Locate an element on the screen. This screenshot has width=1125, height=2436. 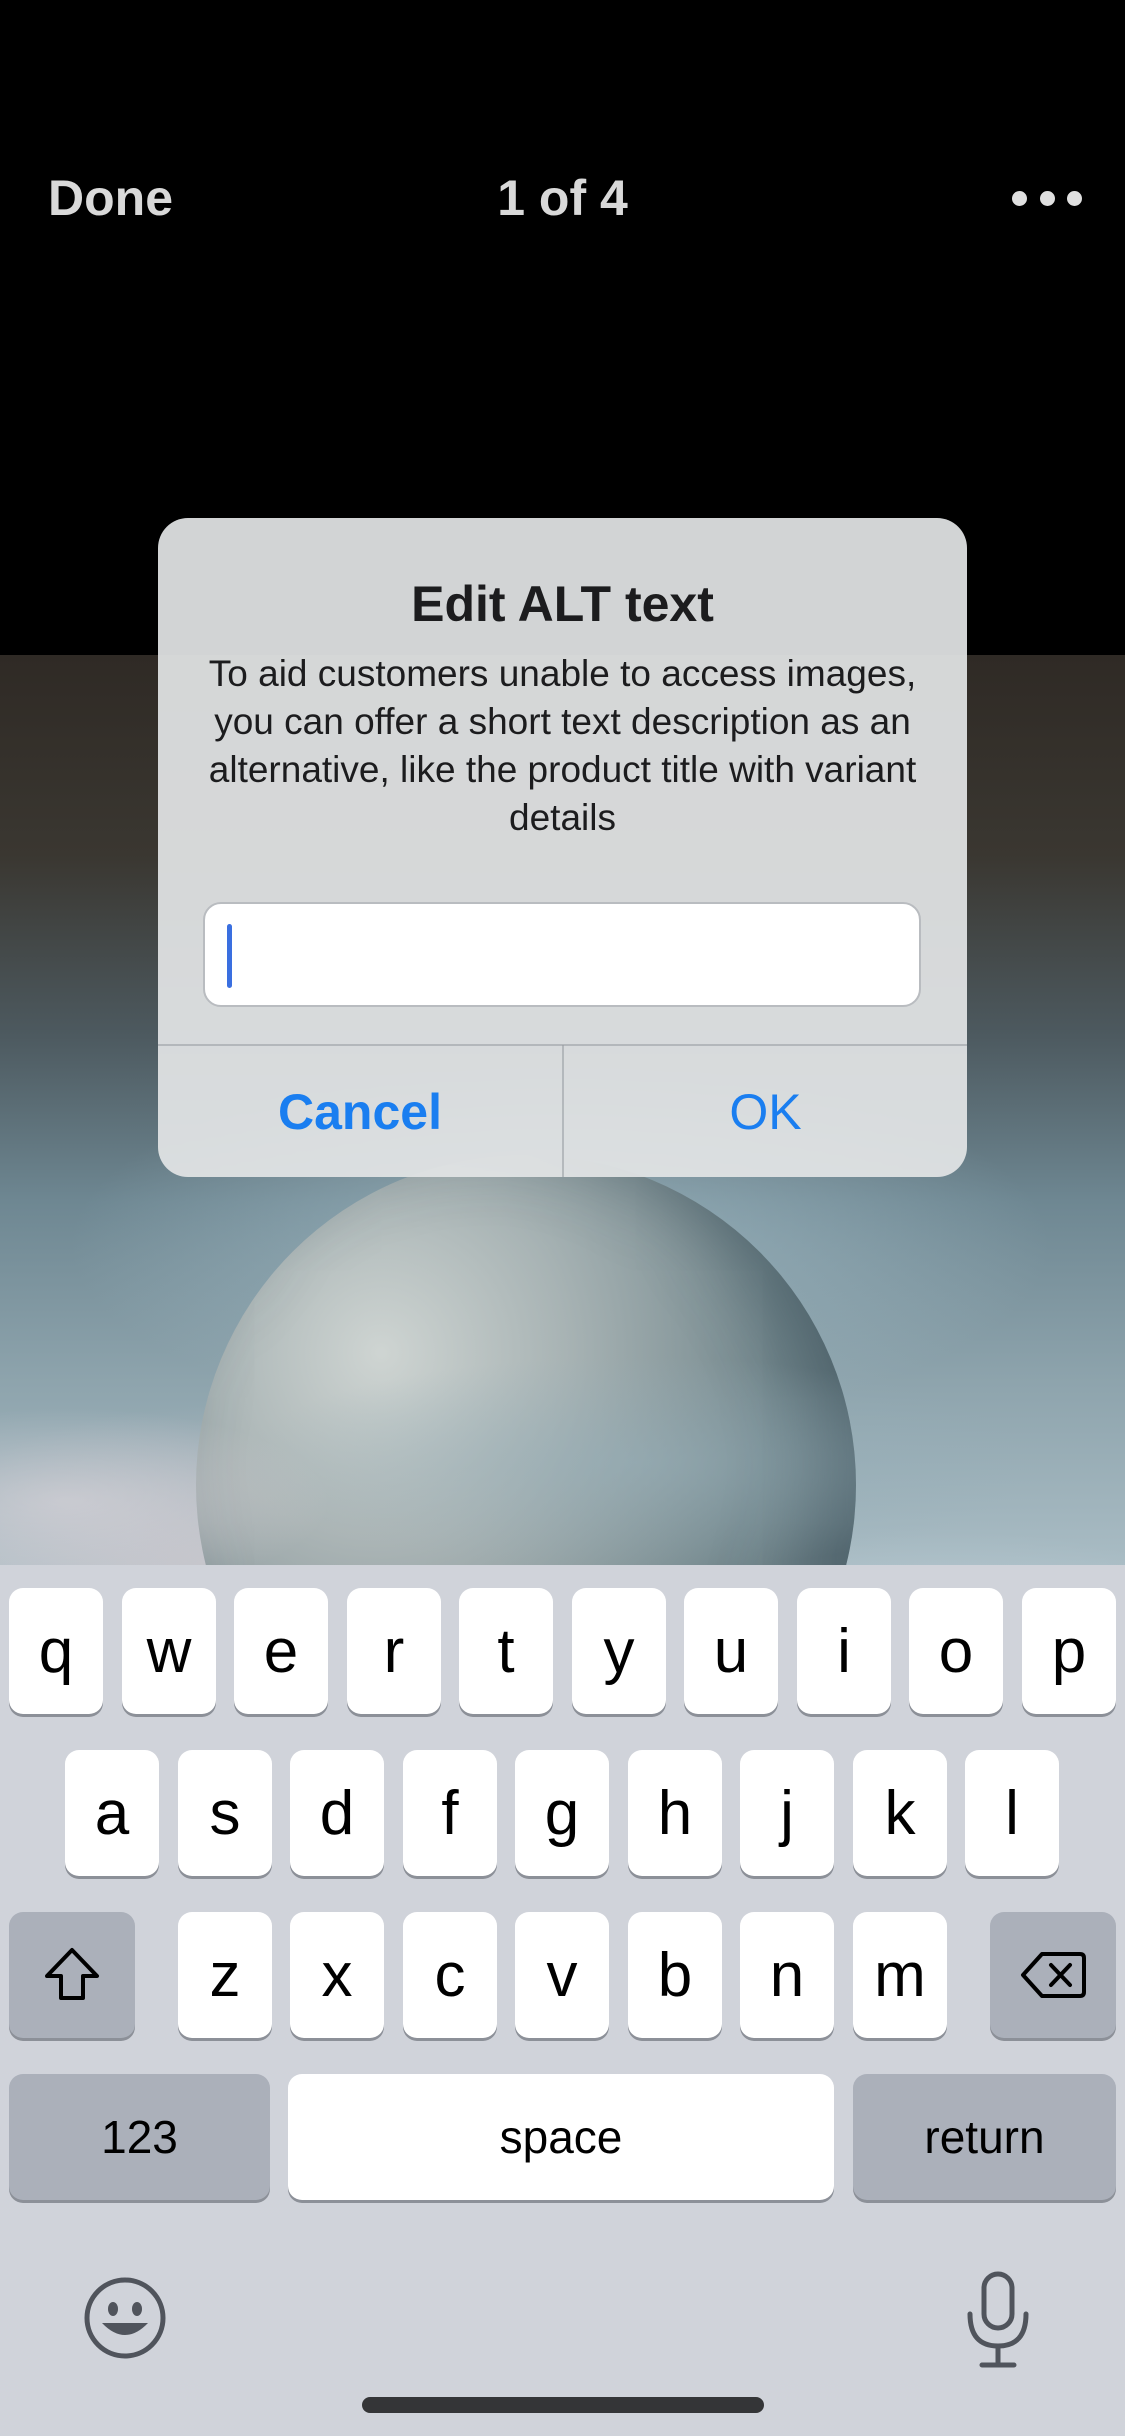
numbers-key: 123 is located at coordinates (139, 2137).